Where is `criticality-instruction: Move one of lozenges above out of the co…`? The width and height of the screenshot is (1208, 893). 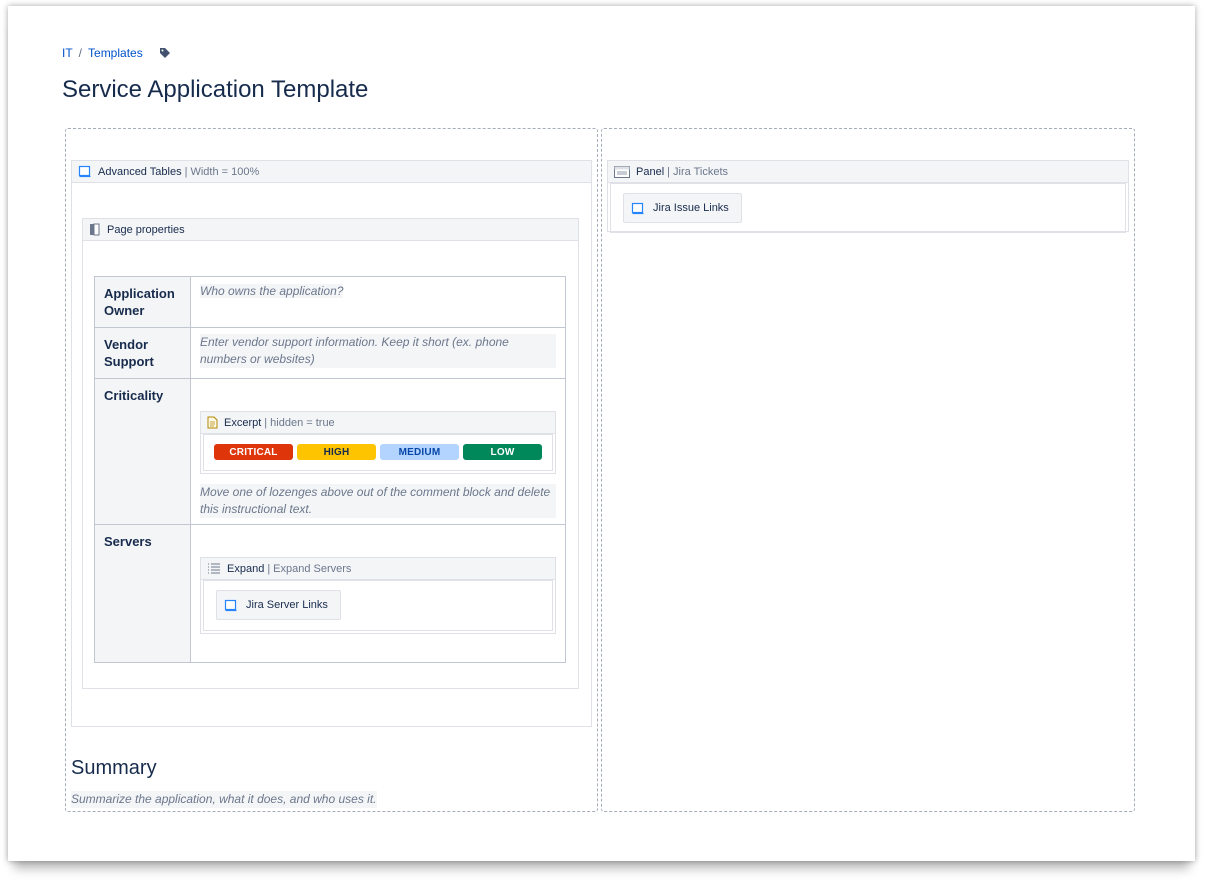 criticality-instruction: Move one of lozenges above out of the co… is located at coordinates (378, 501).